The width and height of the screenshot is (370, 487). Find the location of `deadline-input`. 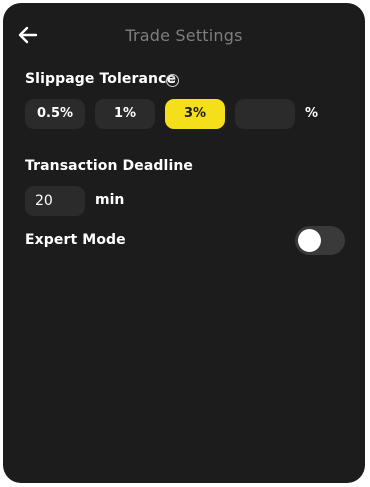

deadline-input is located at coordinates (55, 201).